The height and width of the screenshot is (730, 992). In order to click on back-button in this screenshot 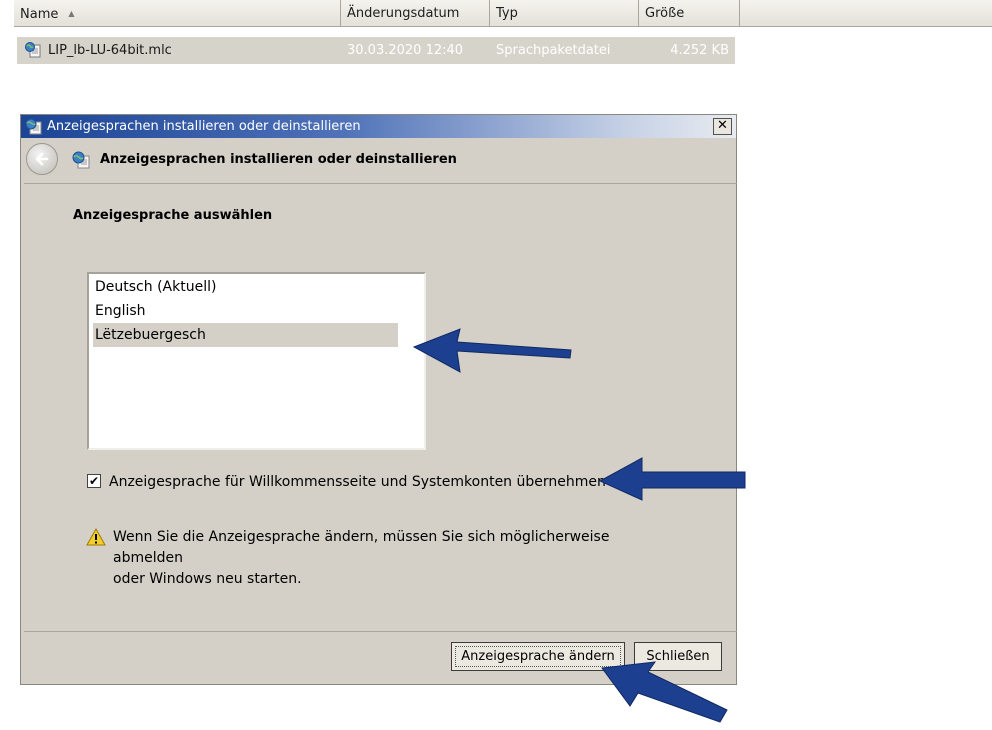, I will do `click(42, 159)`.